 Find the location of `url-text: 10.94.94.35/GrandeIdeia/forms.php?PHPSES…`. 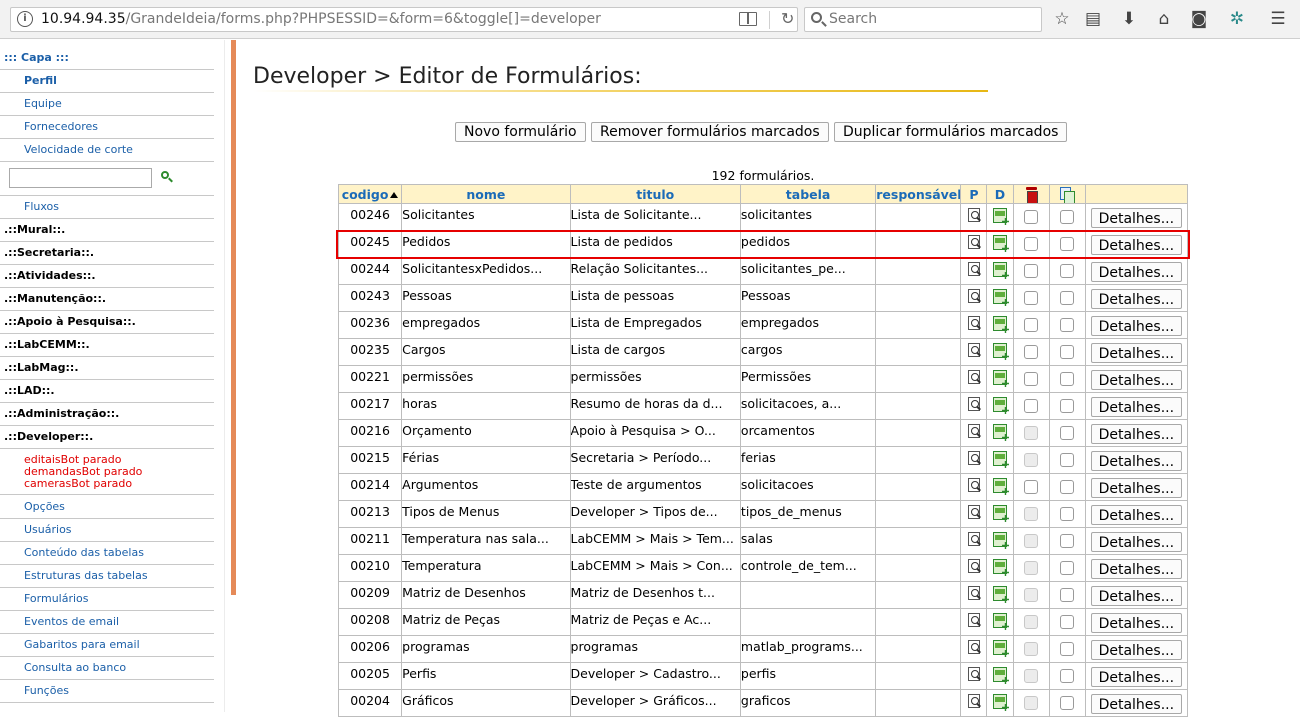

url-text: 10.94.94.35/GrandeIdeia/forms.php?PHPSES… is located at coordinates (321, 19).